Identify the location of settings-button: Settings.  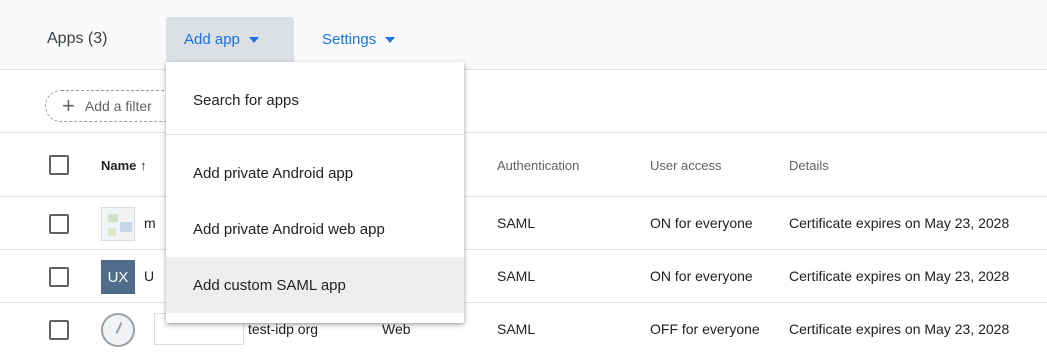
(359, 39).